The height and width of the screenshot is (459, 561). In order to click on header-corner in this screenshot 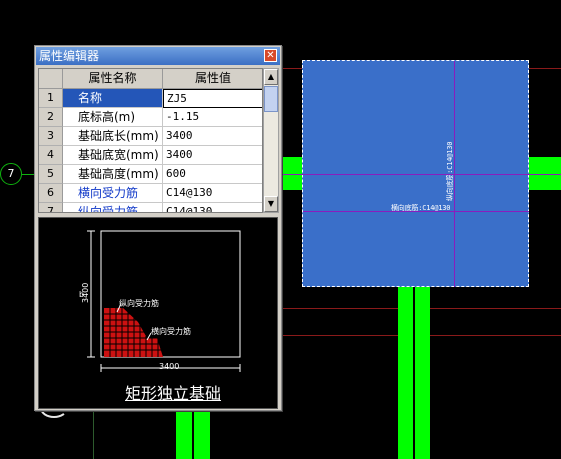, I will do `click(51, 79)`.